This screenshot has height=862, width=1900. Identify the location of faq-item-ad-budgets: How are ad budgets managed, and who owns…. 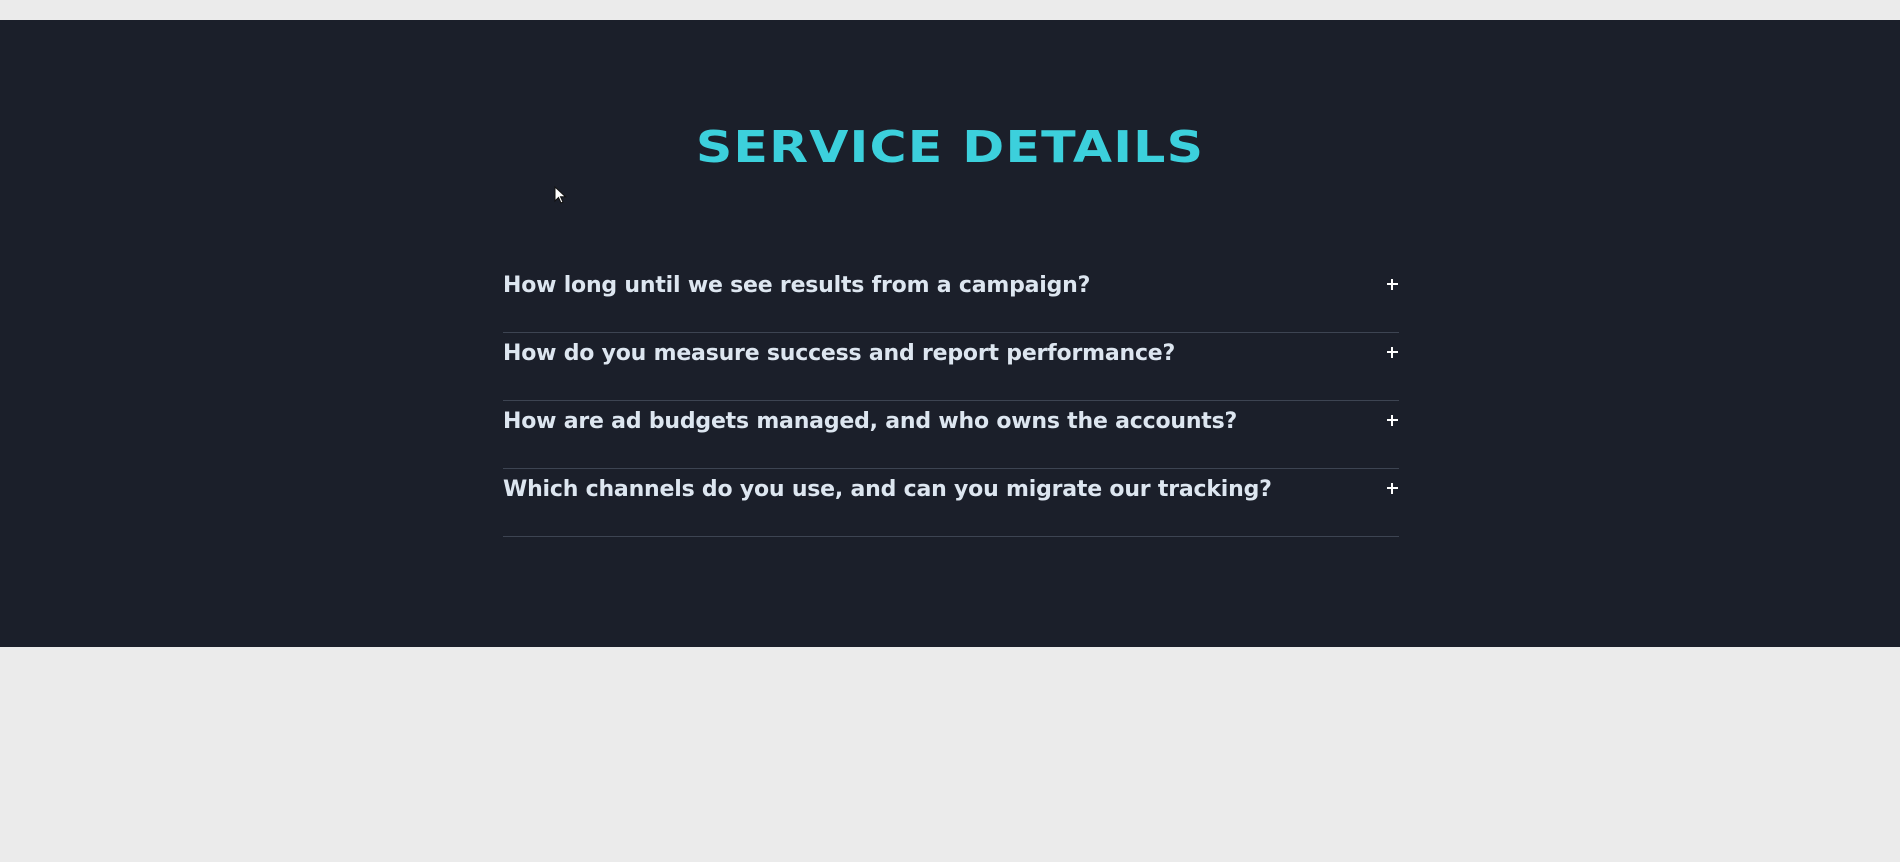
(951, 435).